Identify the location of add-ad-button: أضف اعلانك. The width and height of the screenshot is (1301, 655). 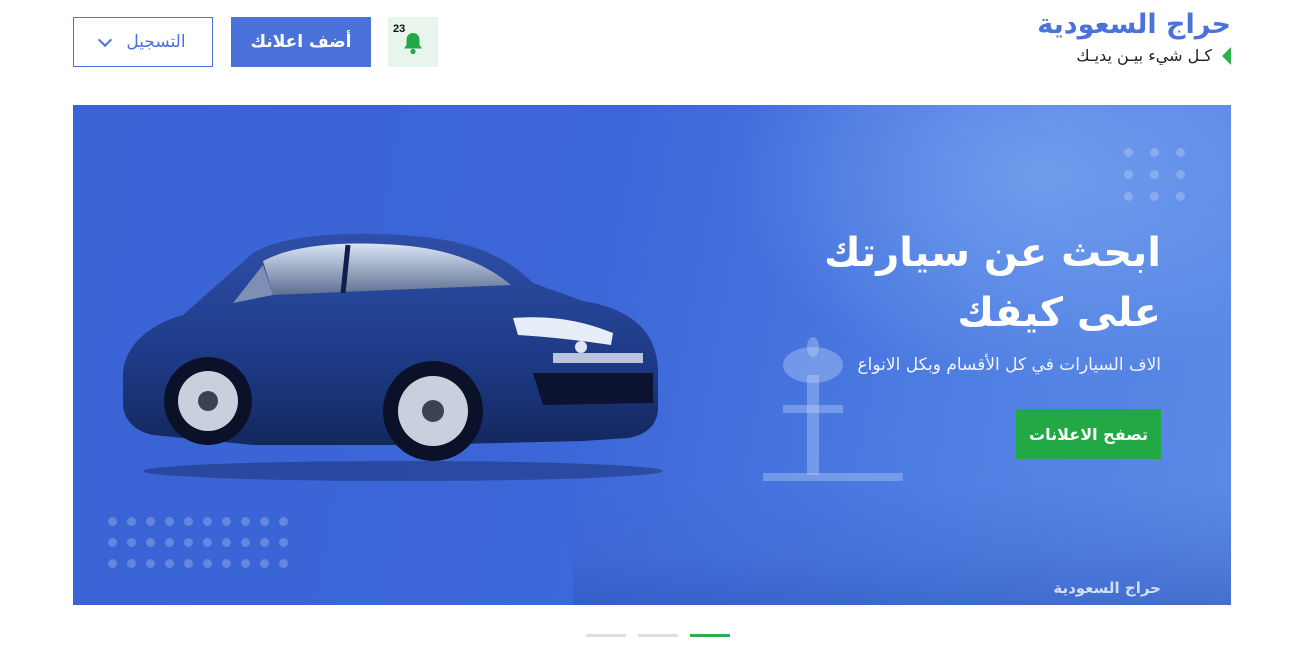
(301, 42).